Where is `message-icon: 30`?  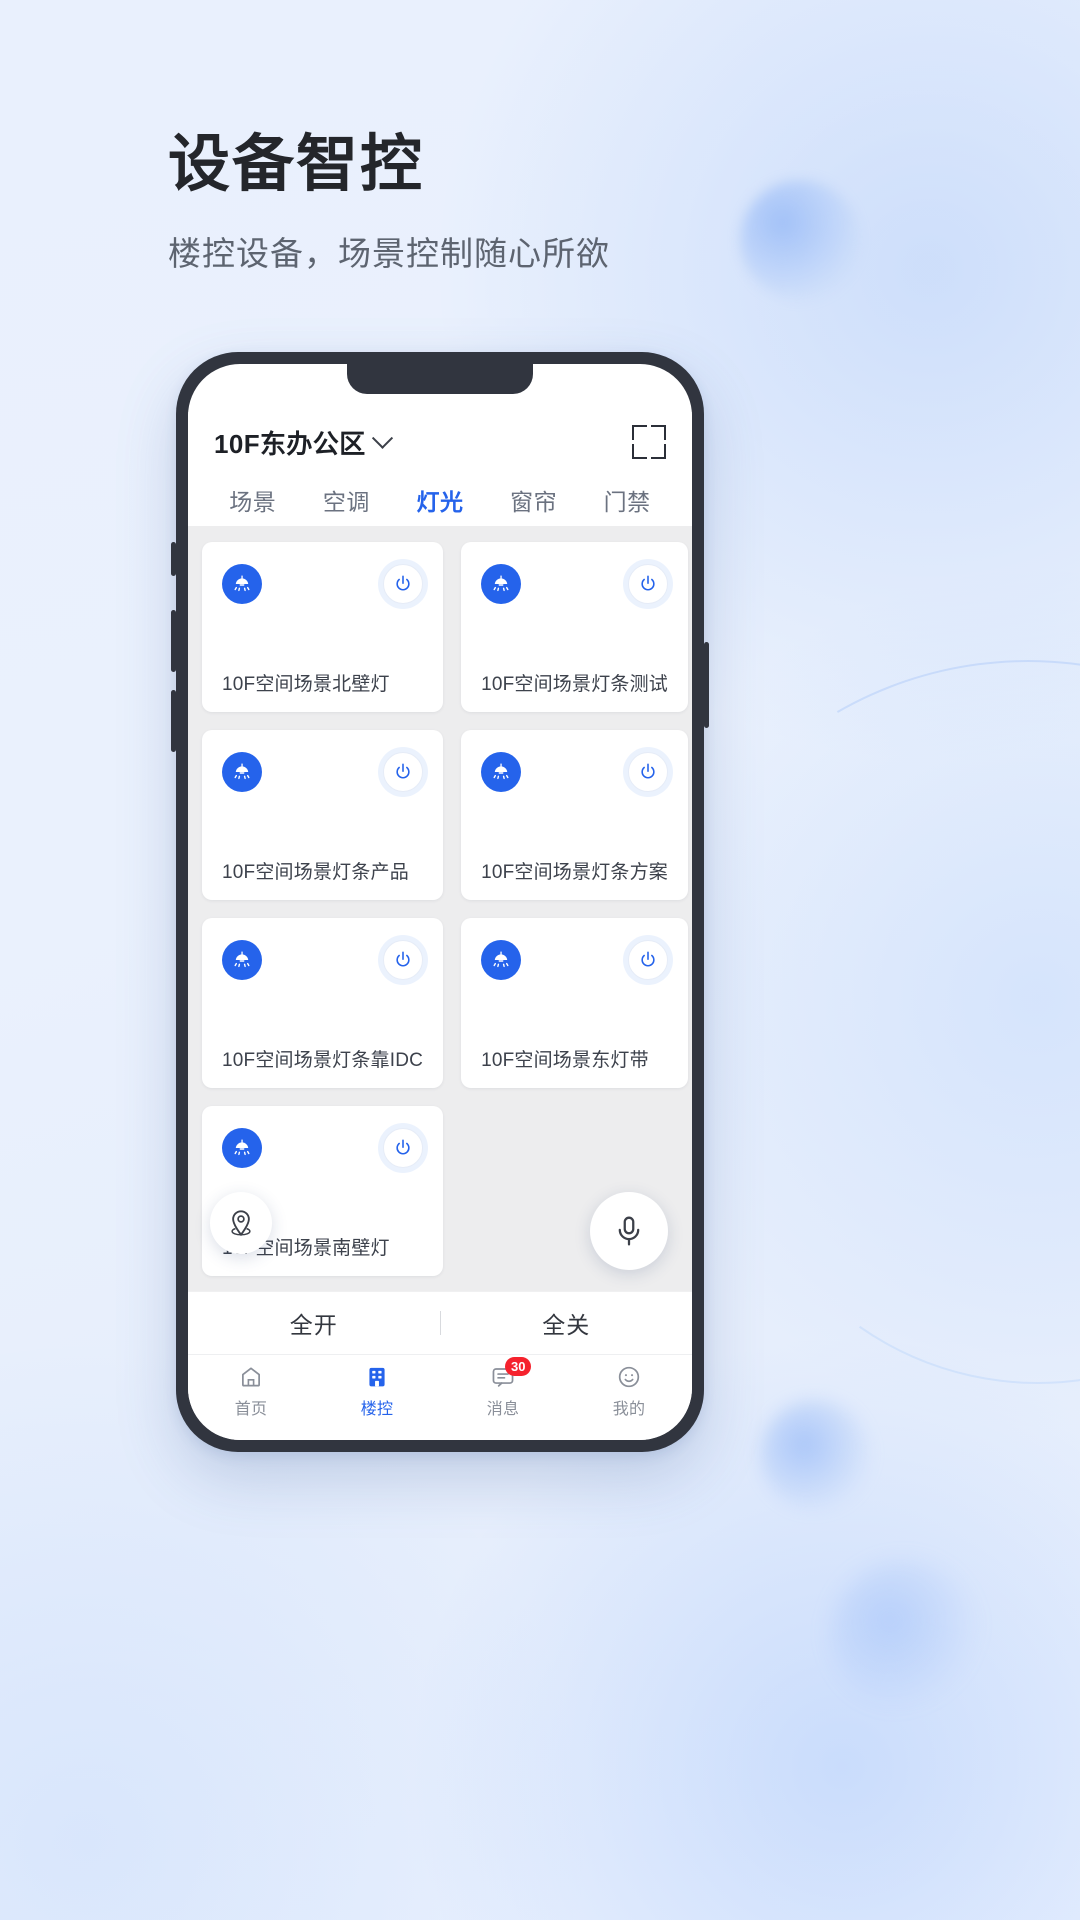 message-icon: 30 is located at coordinates (511, 1373).